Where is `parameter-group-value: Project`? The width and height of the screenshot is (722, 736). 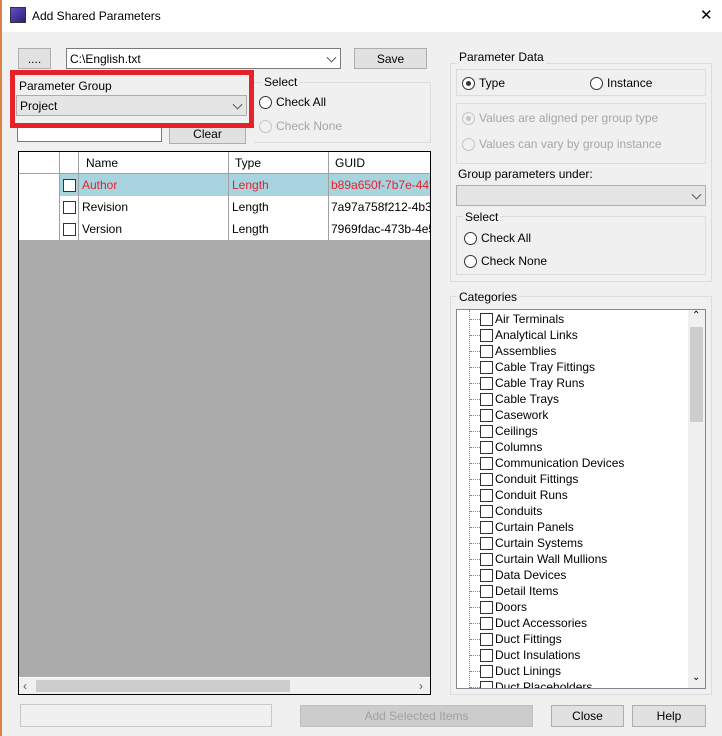
parameter-group-value: Project is located at coordinates (39, 105).